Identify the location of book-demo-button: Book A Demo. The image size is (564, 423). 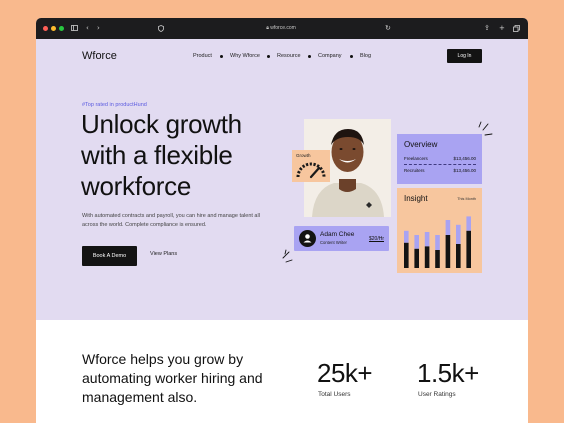
(109, 256).